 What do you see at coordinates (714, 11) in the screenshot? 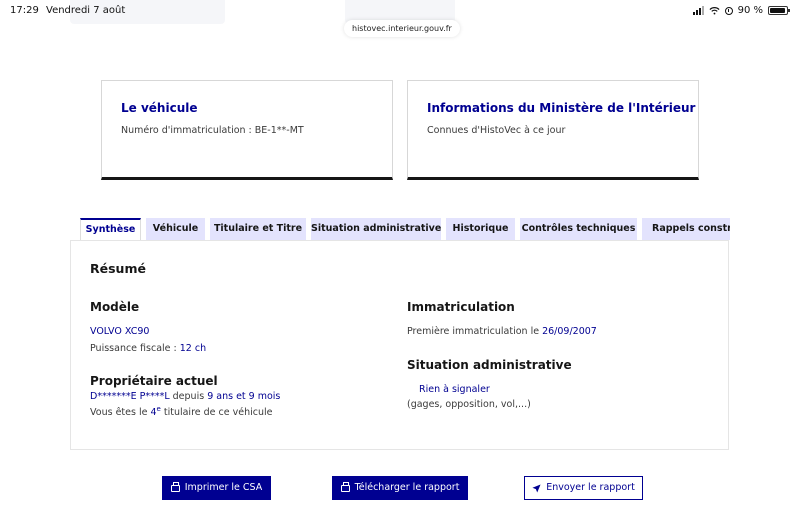
I see `wifi-icon` at bounding box center [714, 11].